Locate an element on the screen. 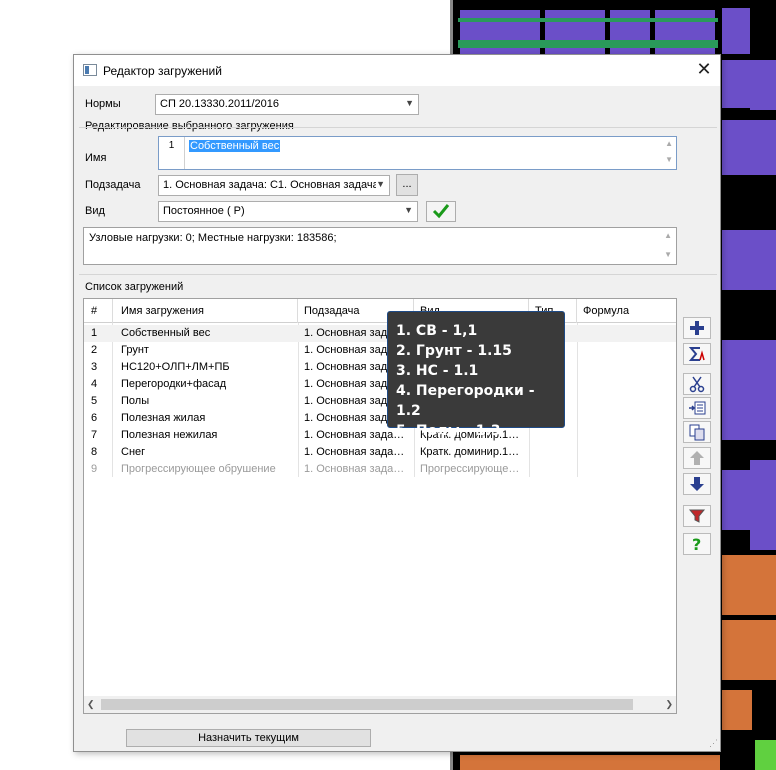  help-button: ? is located at coordinates (697, 544).